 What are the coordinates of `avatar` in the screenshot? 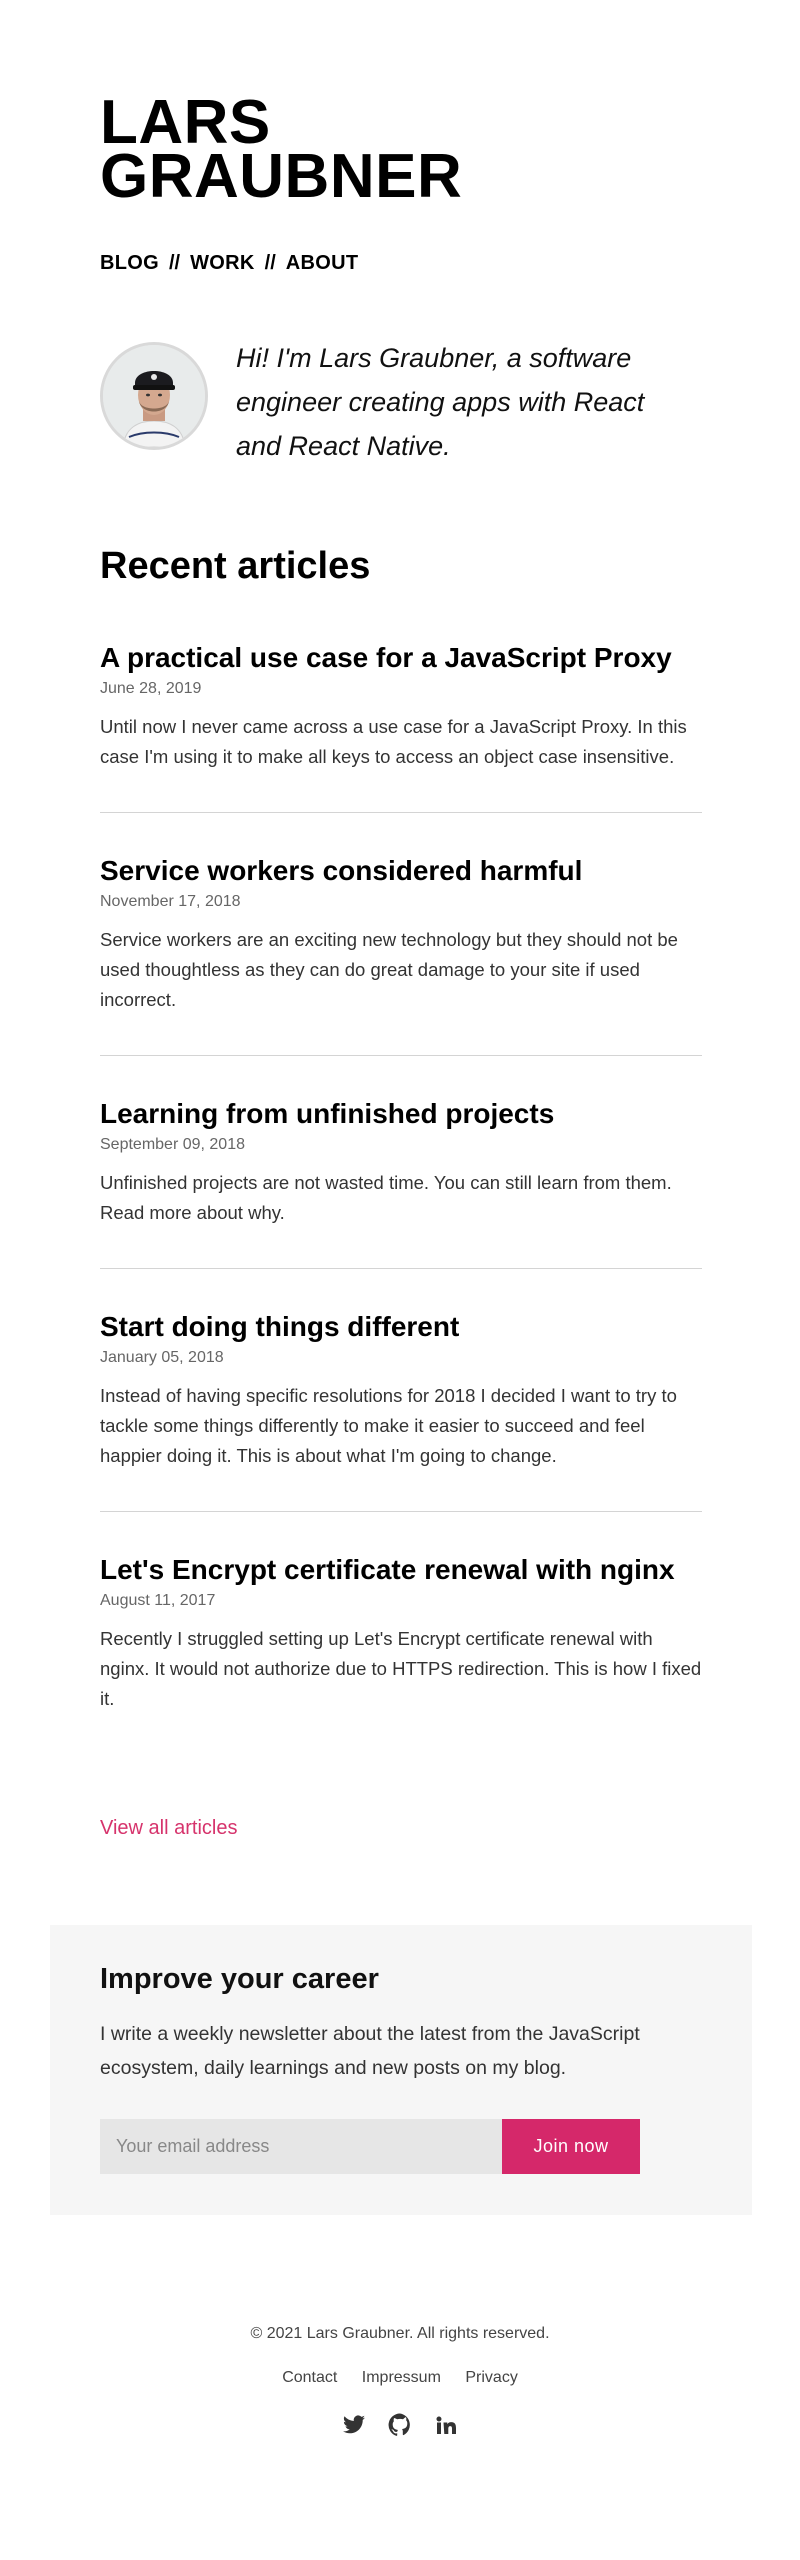 It's located at (154, 396).